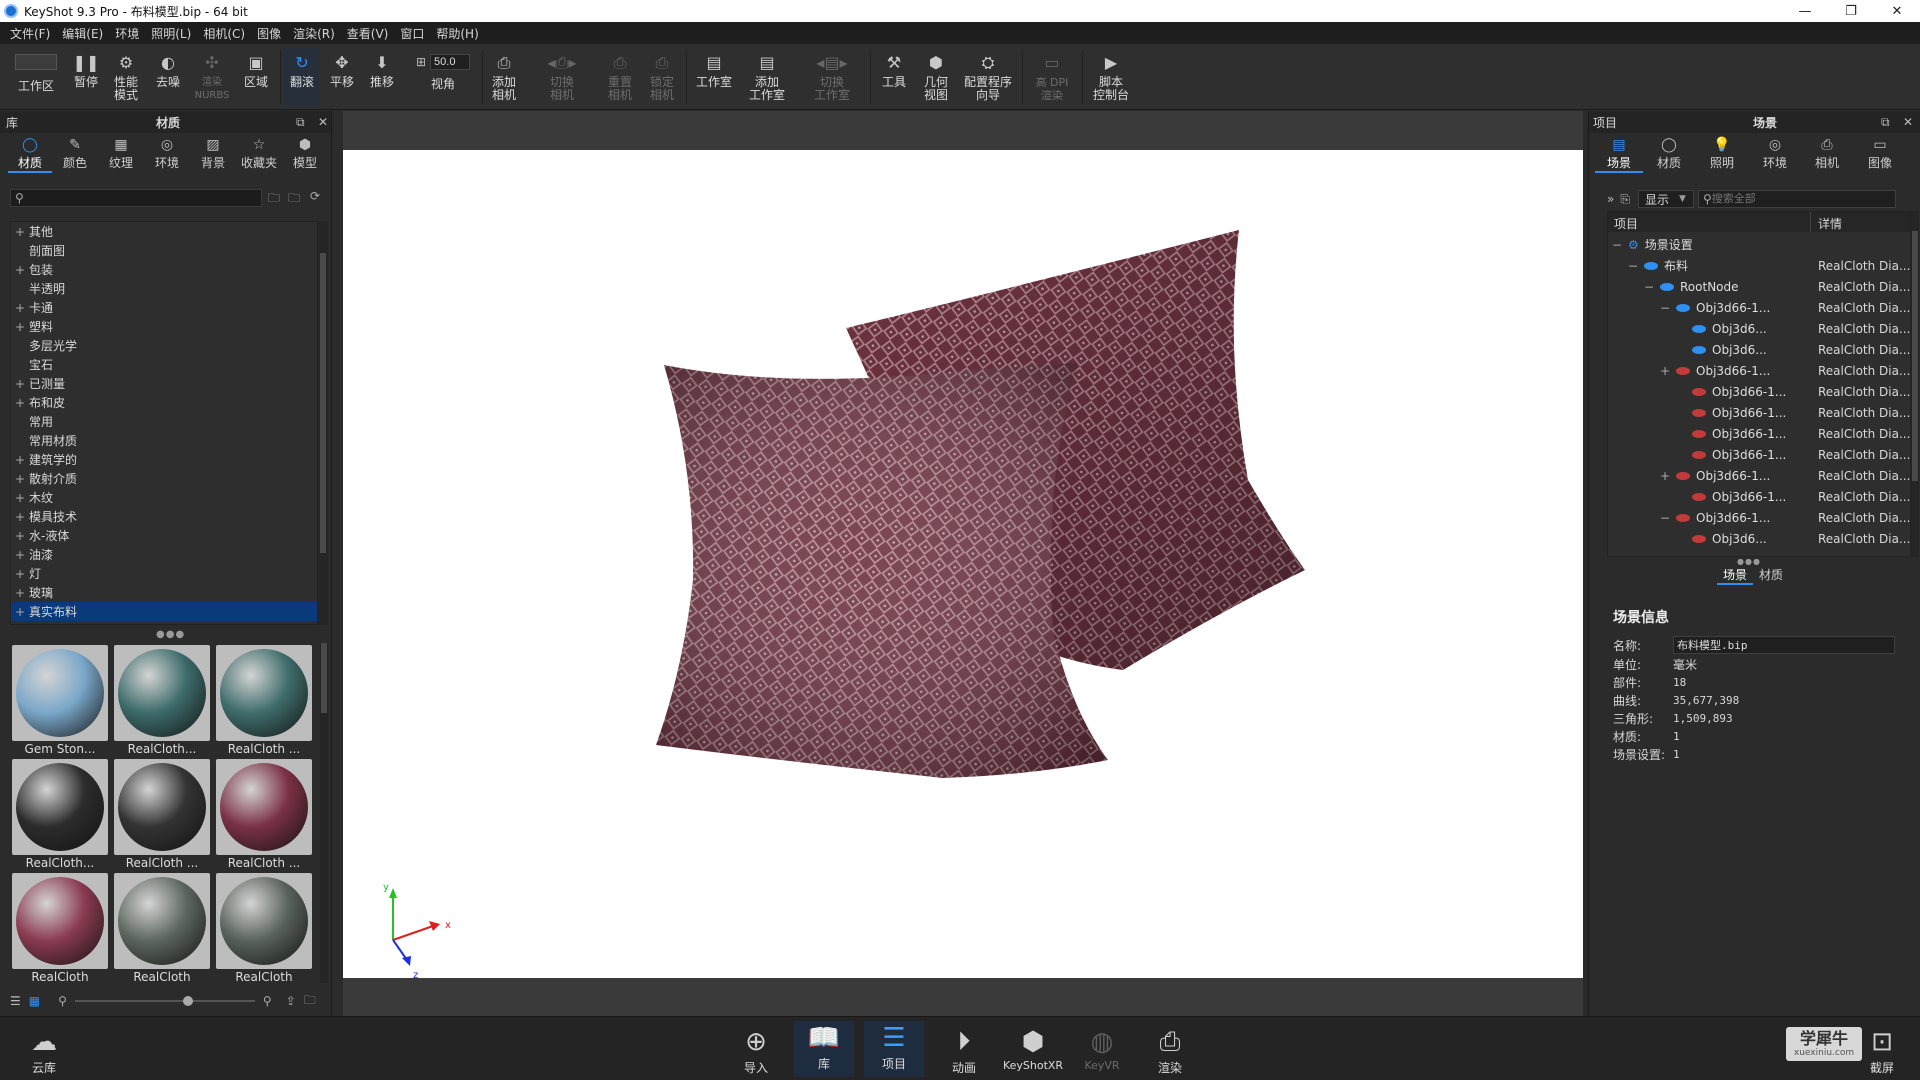 Image resolution: width=1920 pixels, height=1080 pixels. I want to click on keyvr-button: ◍ KeyVR, so click(1102, 1048).